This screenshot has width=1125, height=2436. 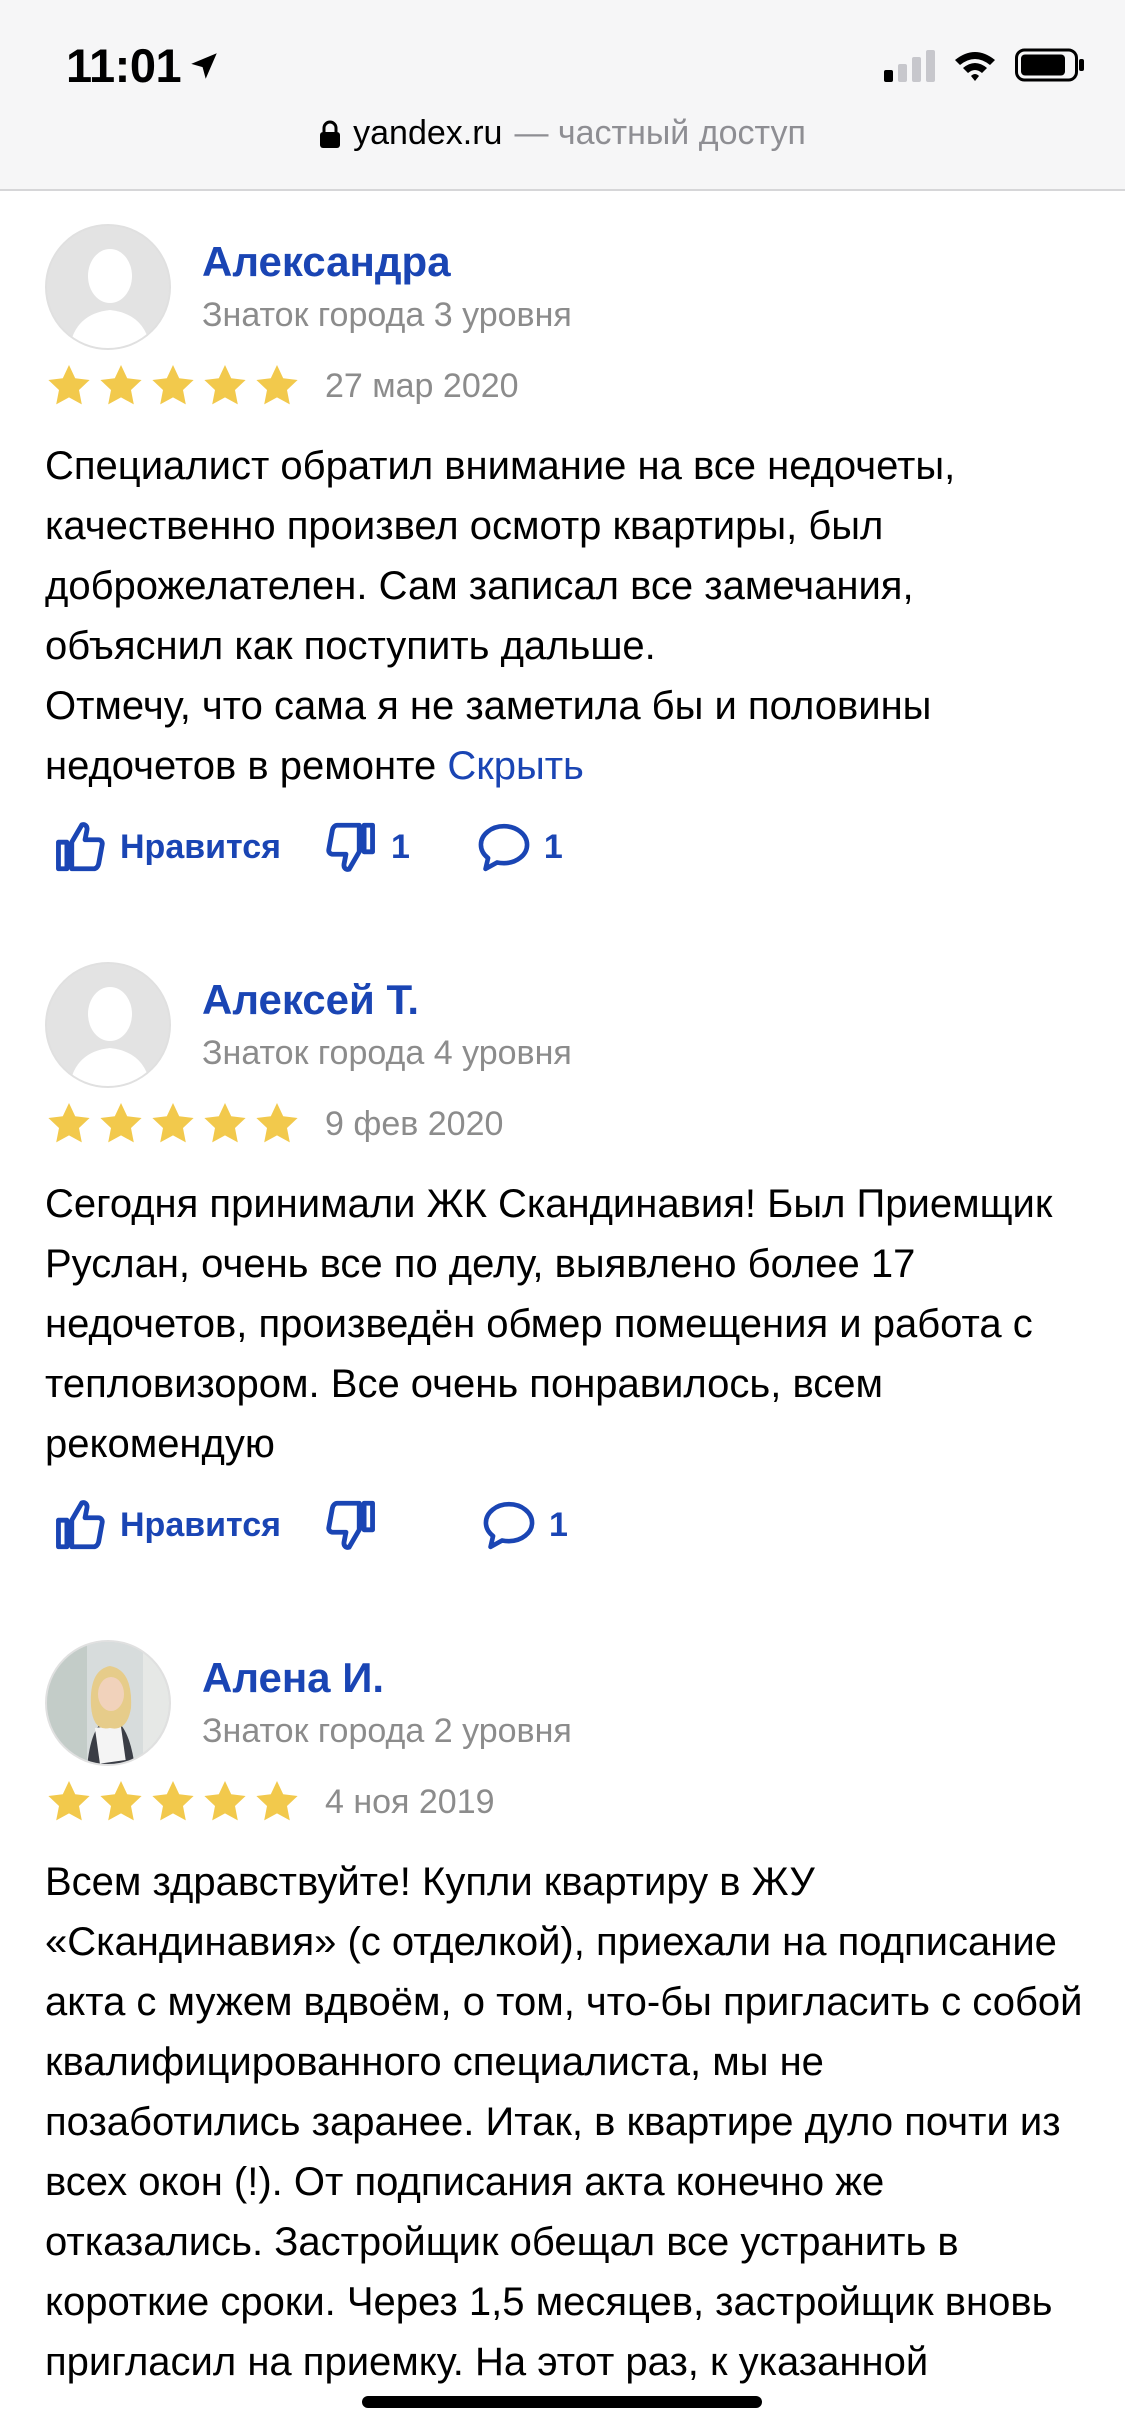 I want to click on url-host: yandex.ru, so click(x=428, y=133).